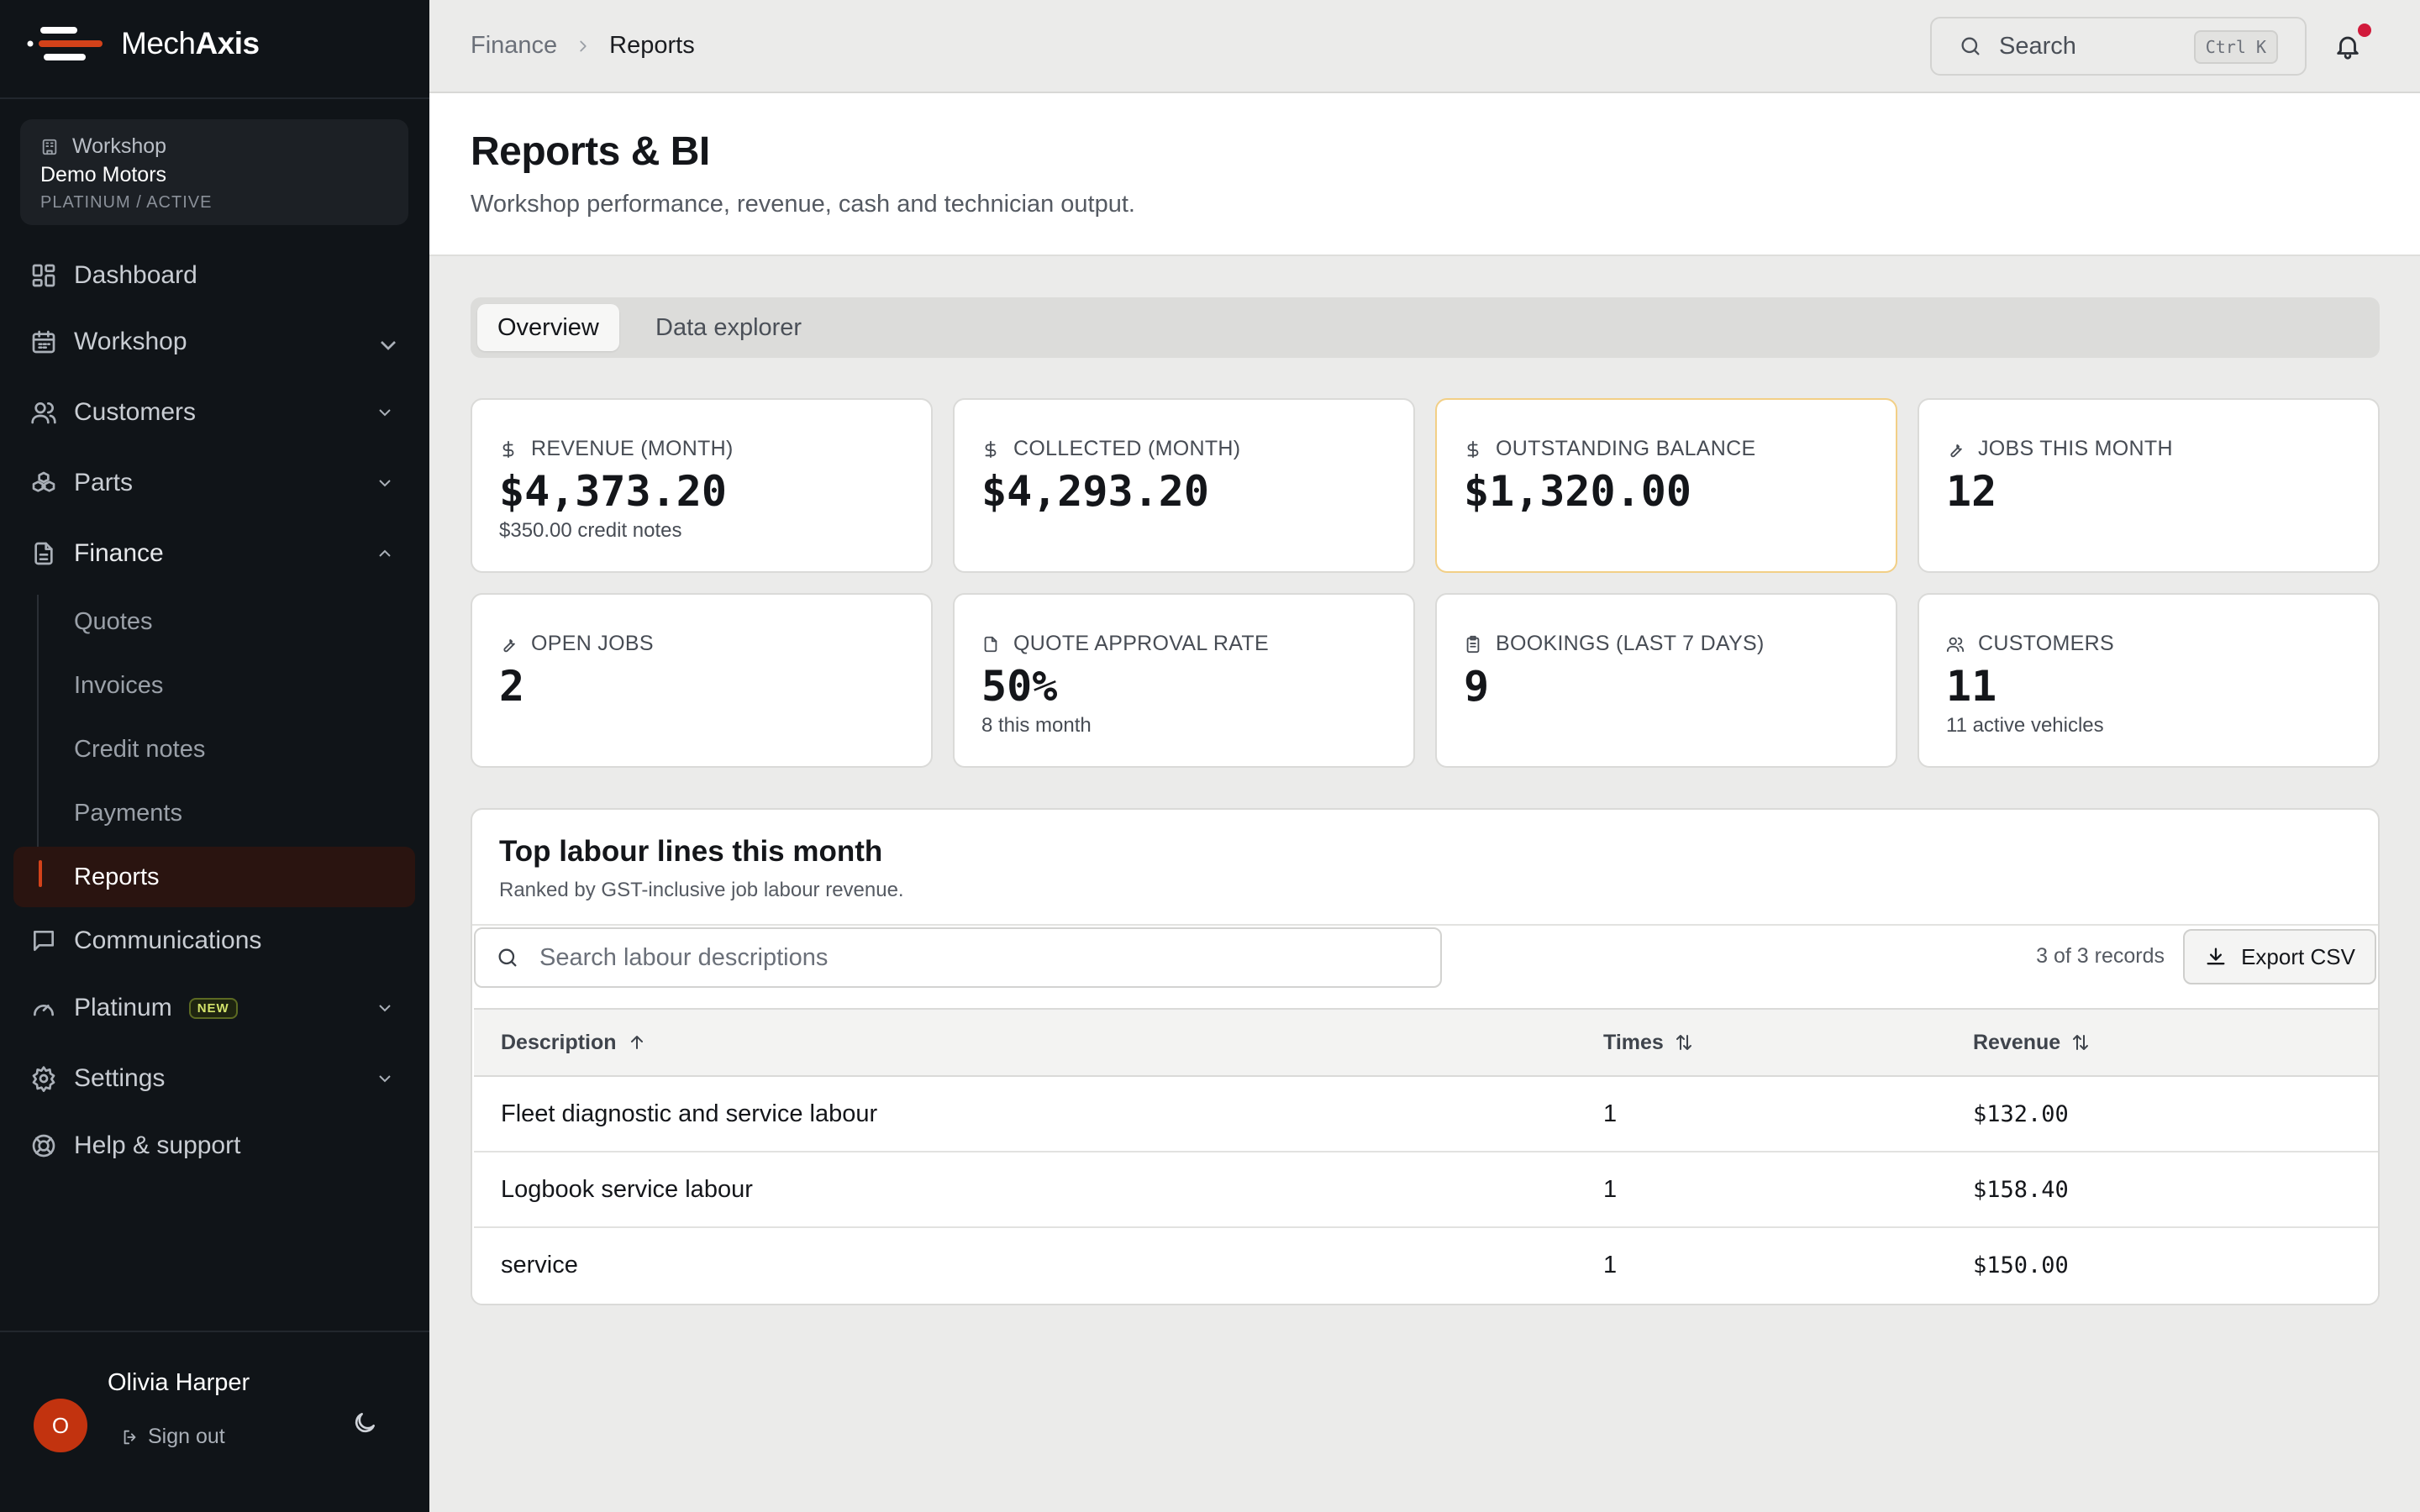 This screenshot has height=1512, width=2420. Describe the element at coordinates (2298, 956) in the screenshot. I see `export-csv-label: Export CSV` at that location.